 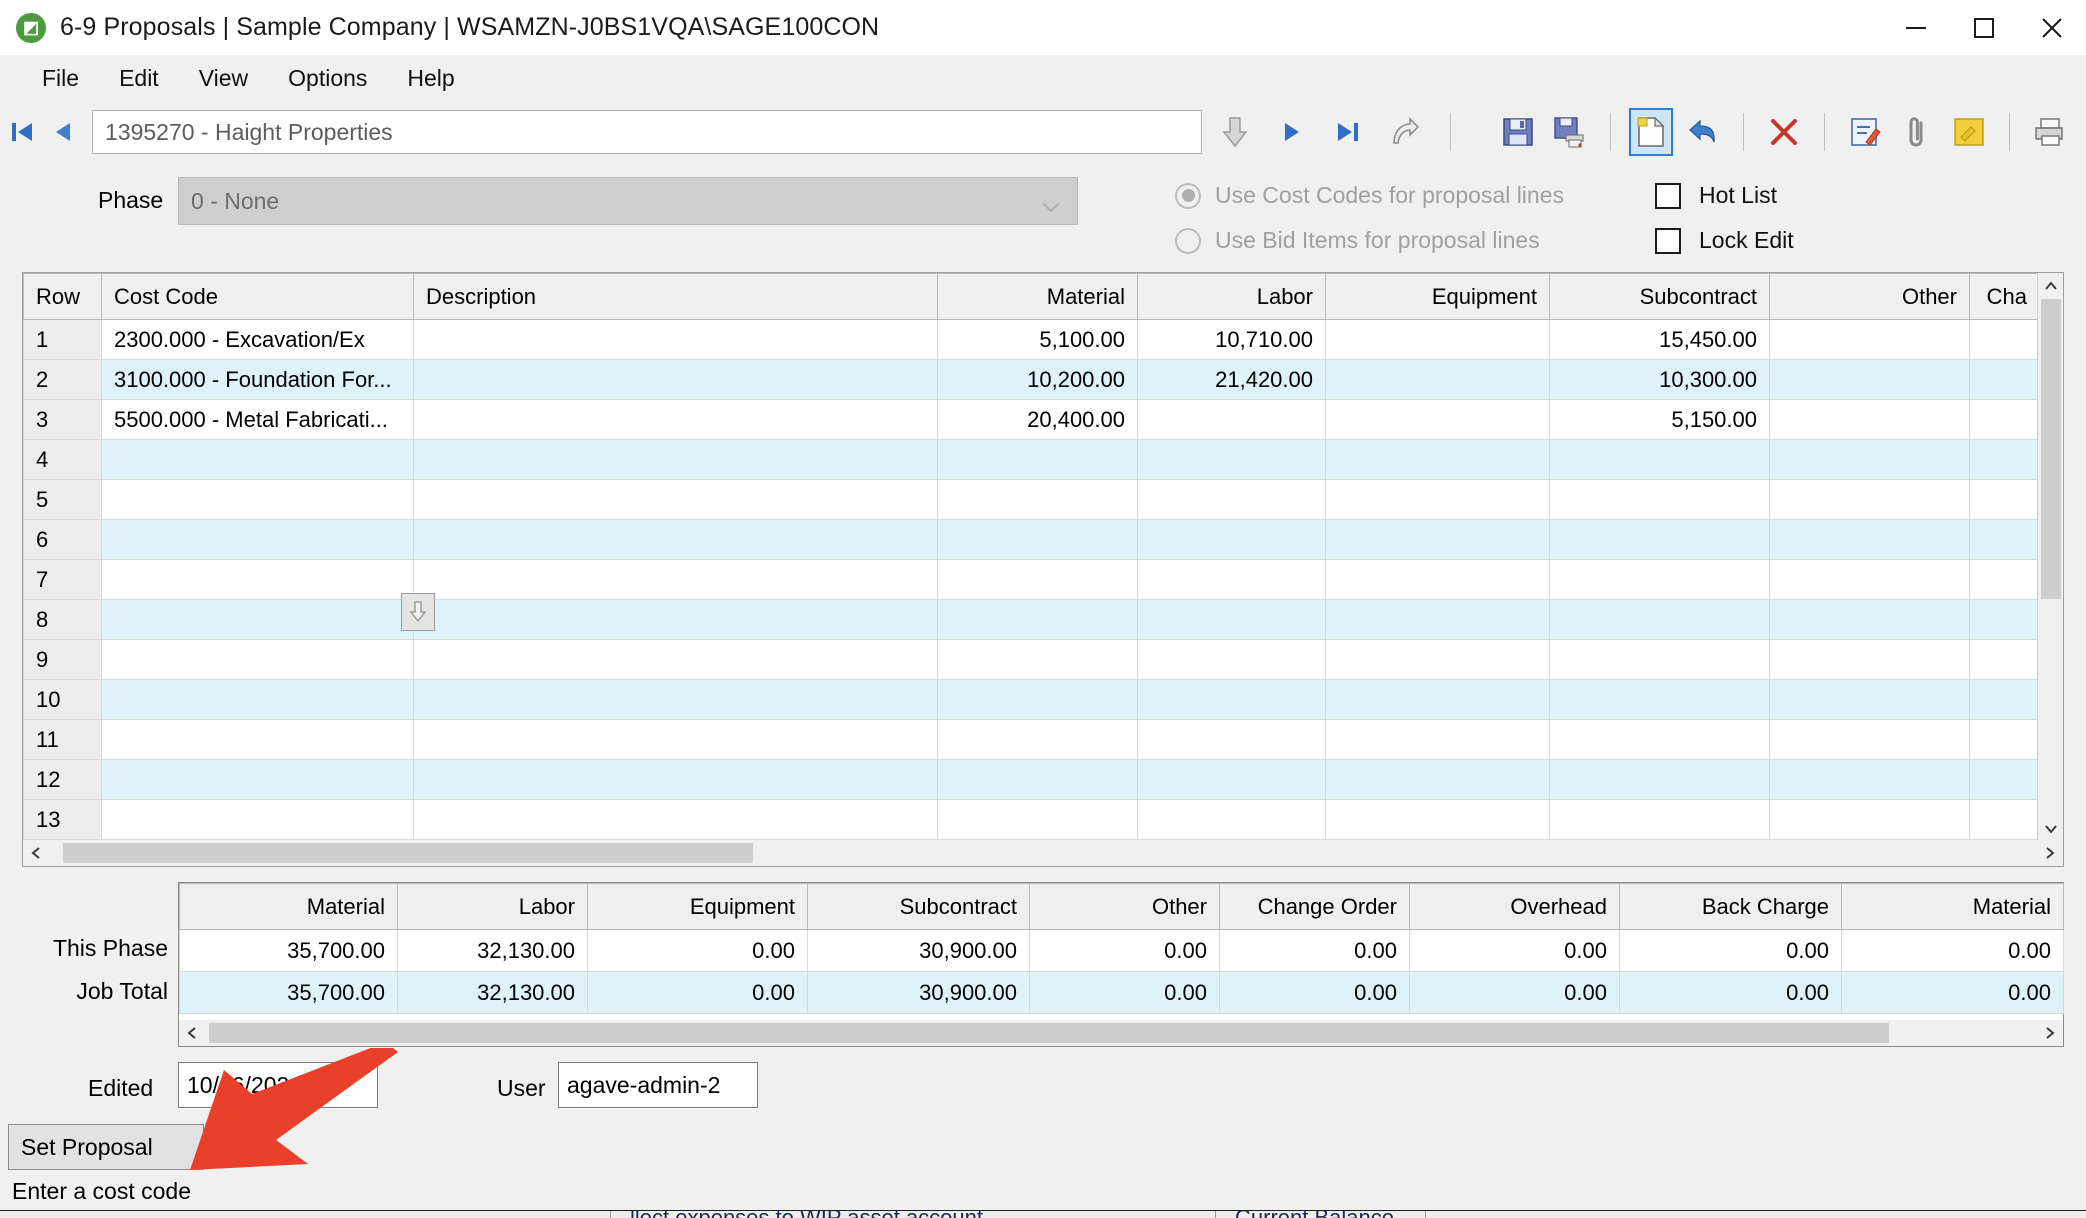 What do you see at coordinates (62, 419) in the screenshot?
I see `cell-row-number: 3` at bounding box center [62, 419].